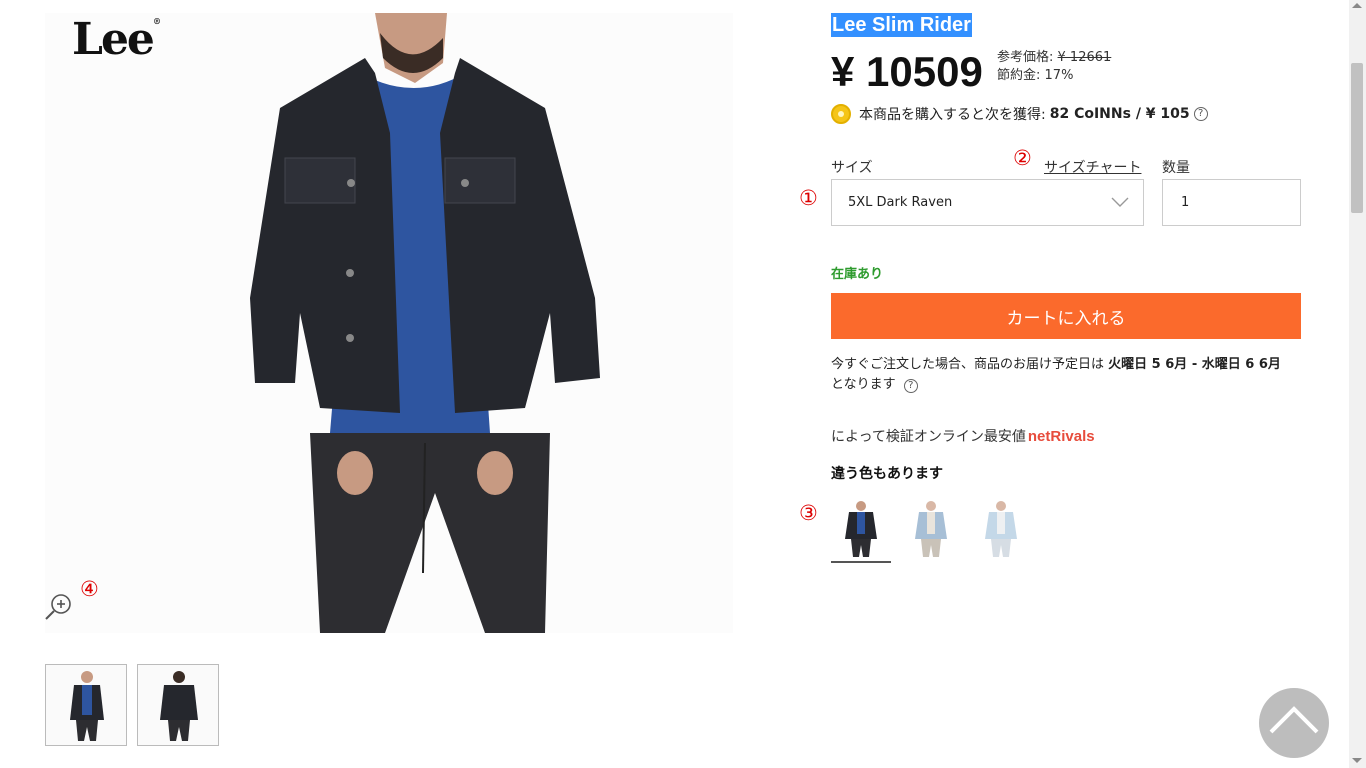 This screenshot has width=1366, height=768. What do you see at coordinates (987, 202) in the screenshot?
I see `size-select: 5XL Dark Raven` at bounding box center [987, 202].